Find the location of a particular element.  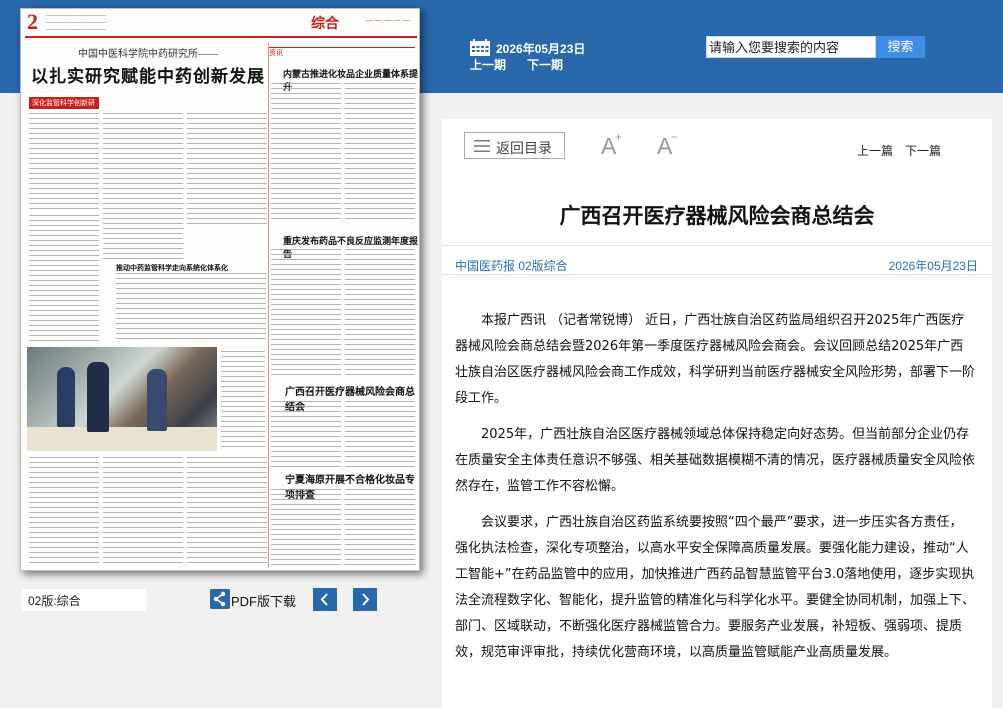

page-select: 02版:综合 is located at coordinates (84, 600).